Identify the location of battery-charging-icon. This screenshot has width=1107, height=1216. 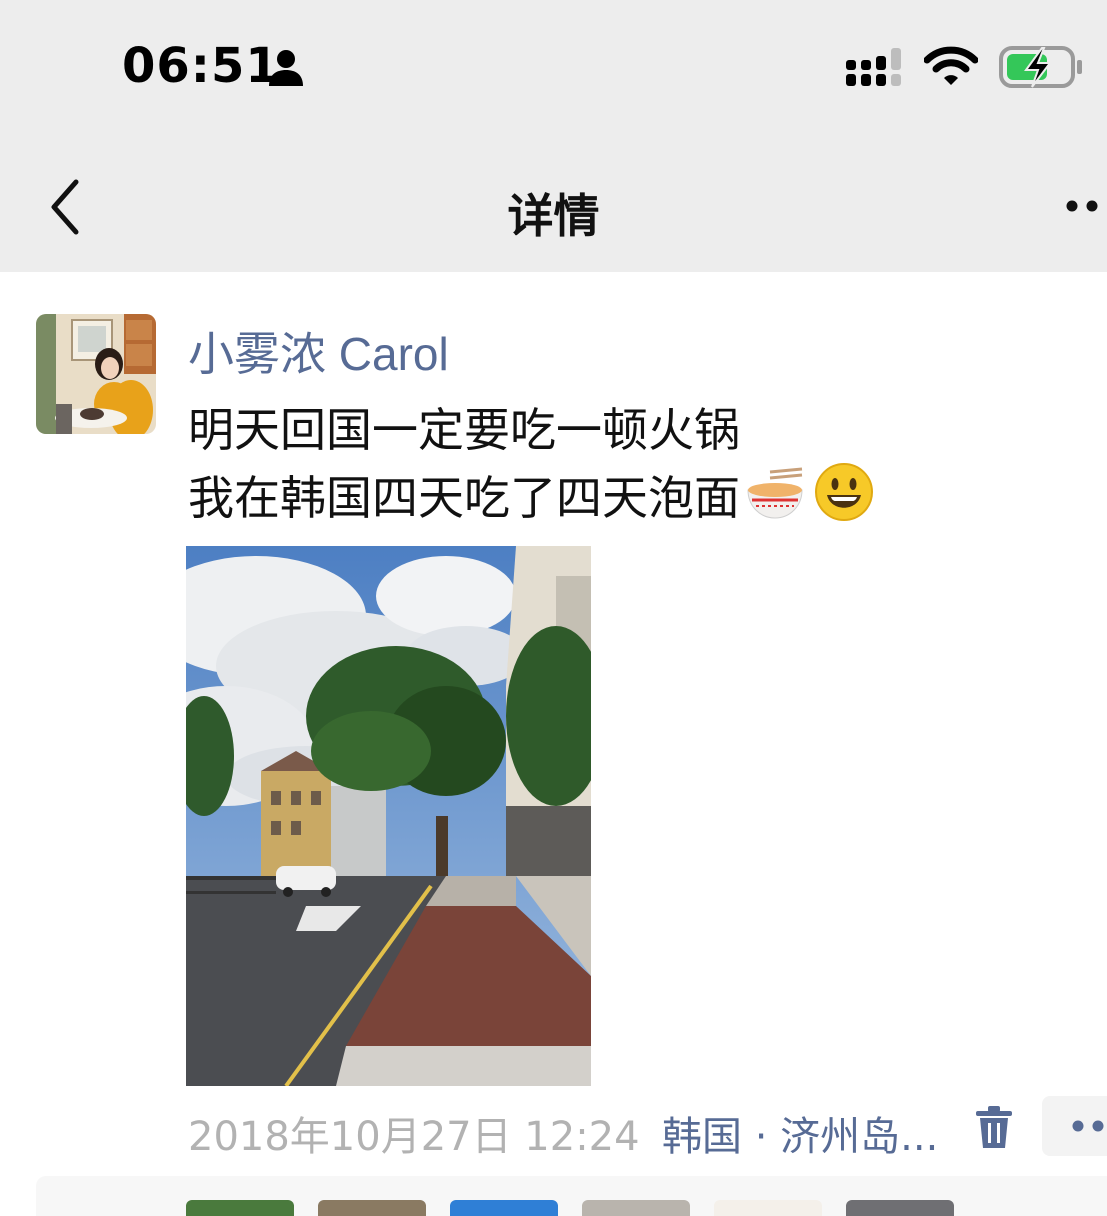
(1040, 67).